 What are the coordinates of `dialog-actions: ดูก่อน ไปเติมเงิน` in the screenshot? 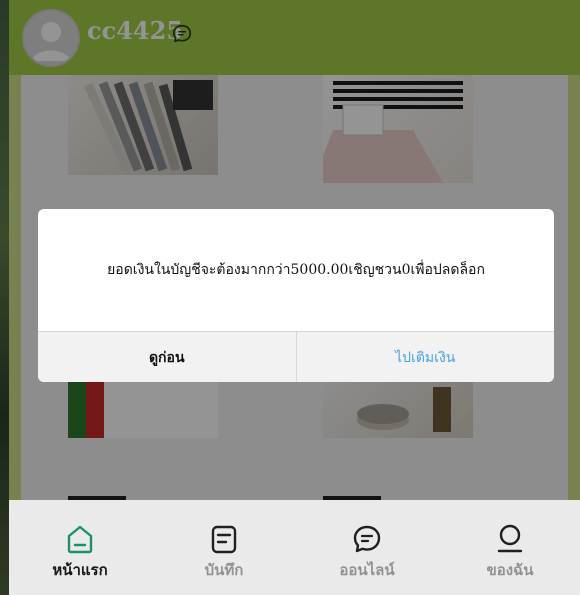 It's located at (296, 356).